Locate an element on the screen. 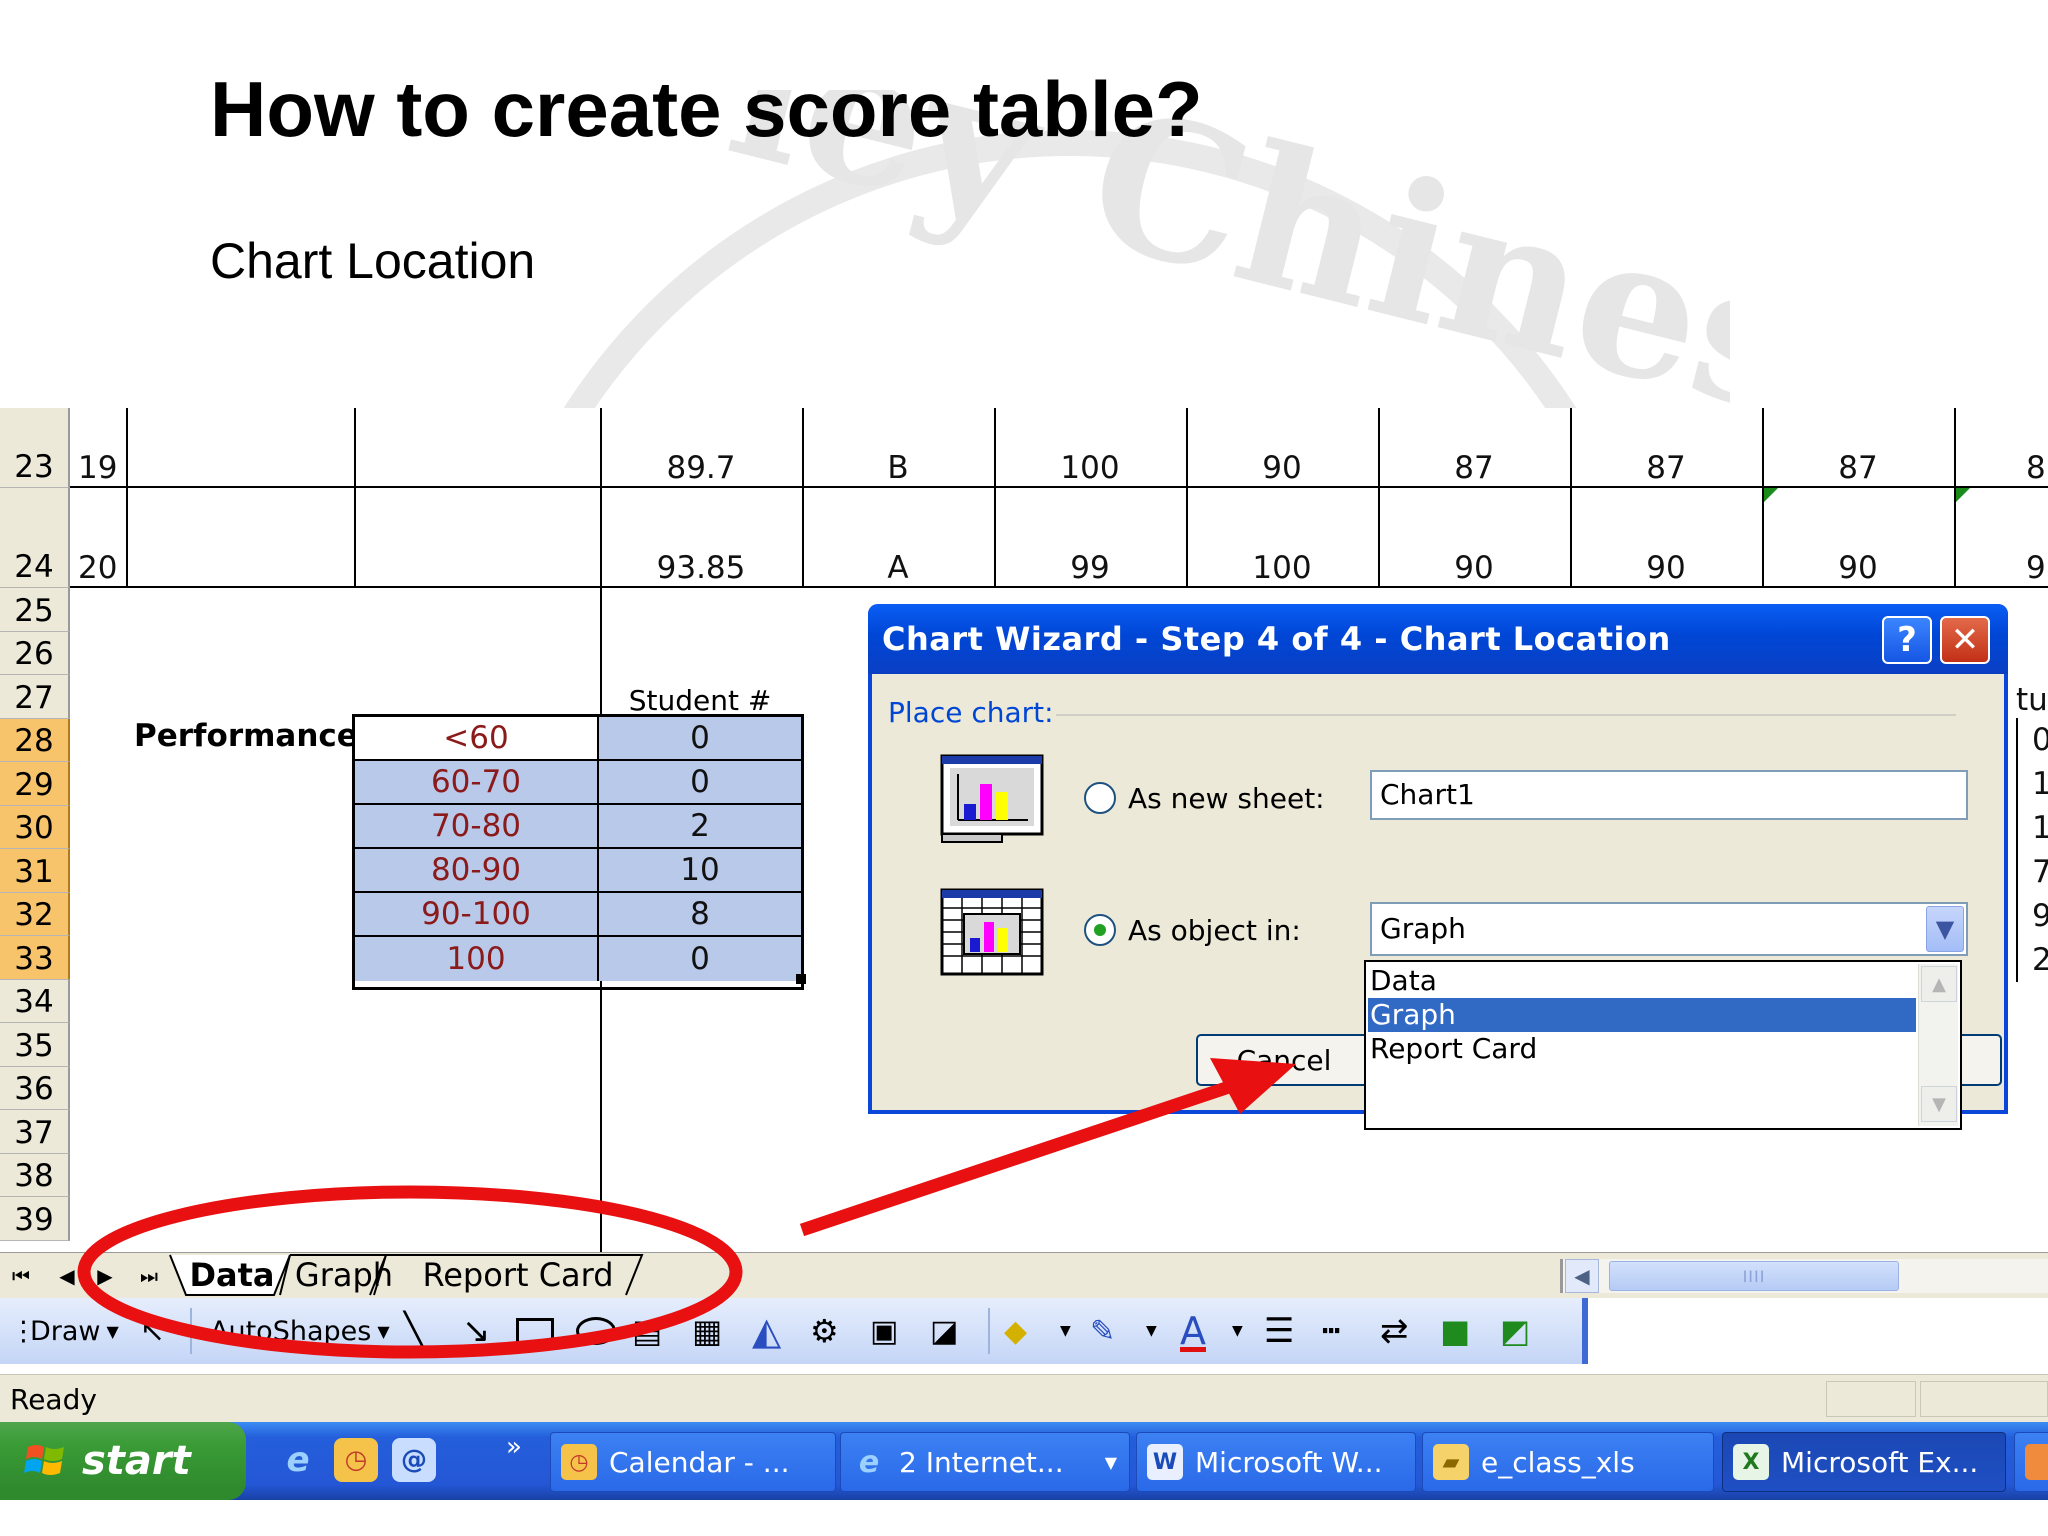 The height and width of the screenshot is (1536, 2048). tab-data: Data is located at coordinates (232, 1275).